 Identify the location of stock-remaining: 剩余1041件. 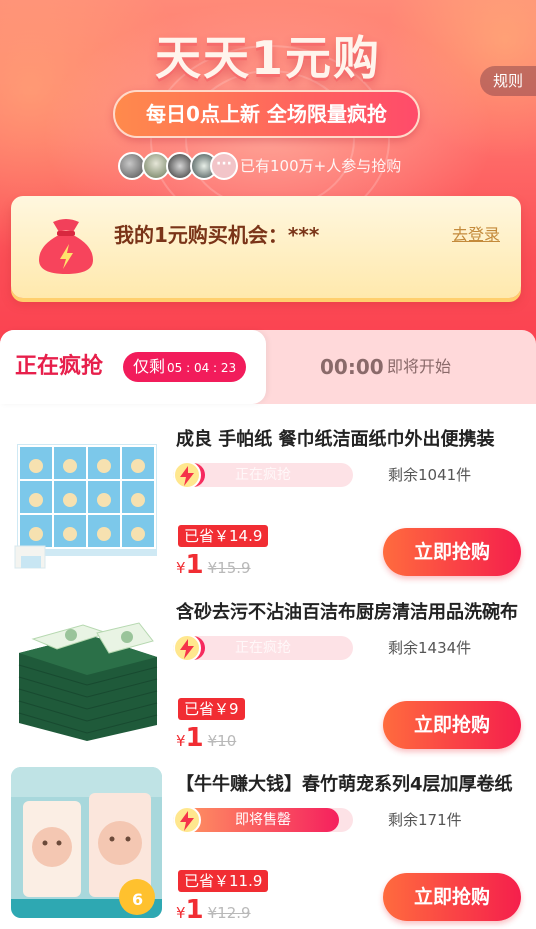
(430, 475).